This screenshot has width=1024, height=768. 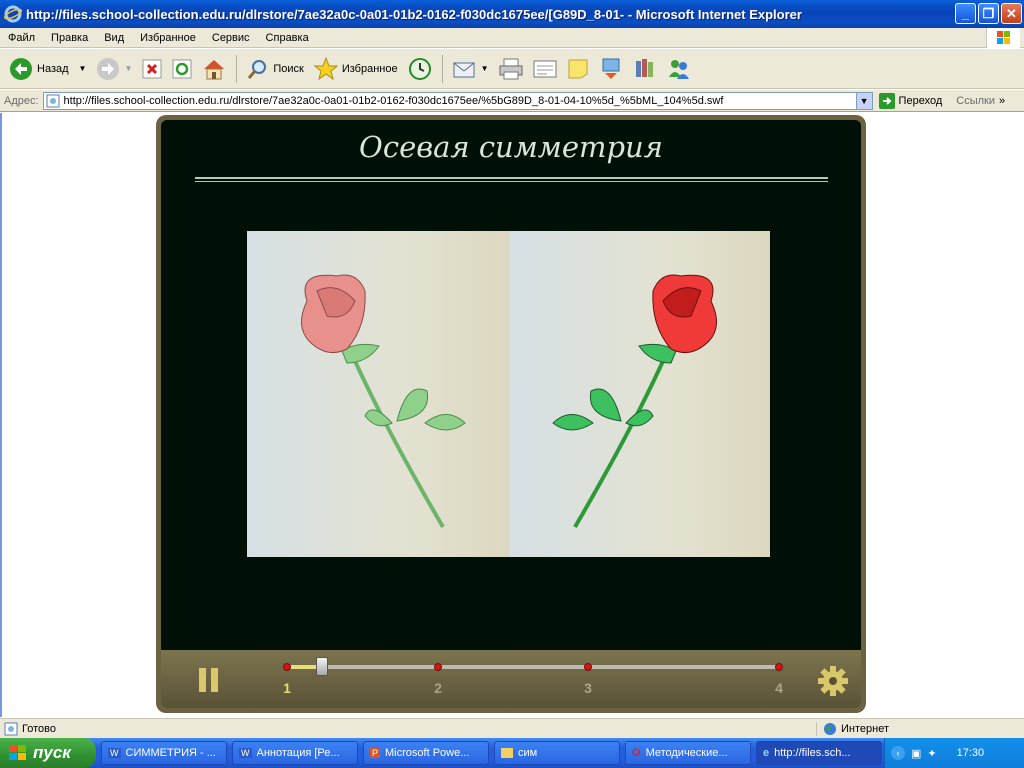 I want to click on rose-red-image, so click(x=634, y=401).